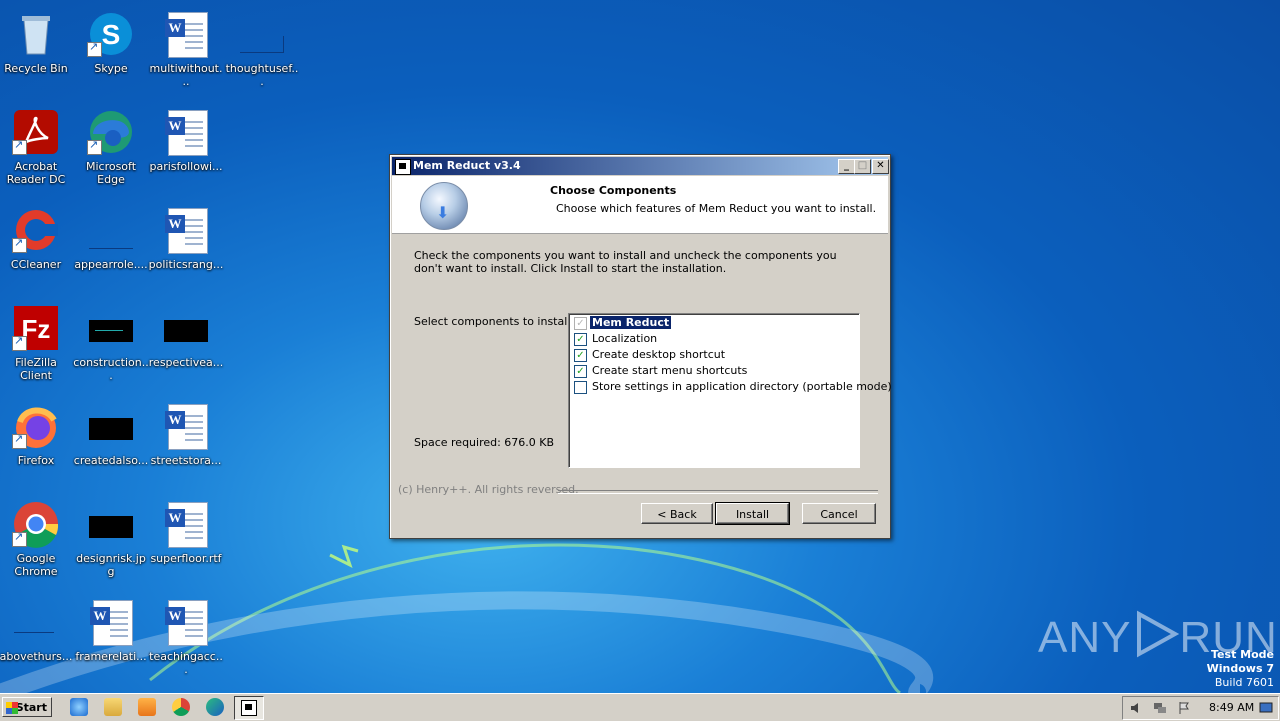 The width and height of the screenshot is (1280, 721). I want to click on desktop-icon-recycle-bin: Recycle Bin, so click(37, 49).